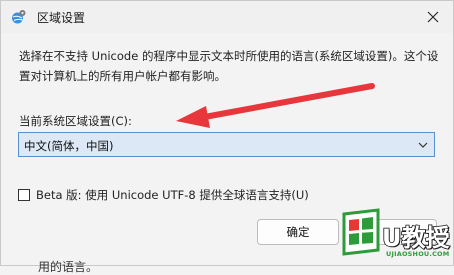 This screenshot has width=454, height=275. What do you see at coordinates (415, 238) in the screenshot?
I see `watermark-brand: U教授` at bounding box center [415, 238].